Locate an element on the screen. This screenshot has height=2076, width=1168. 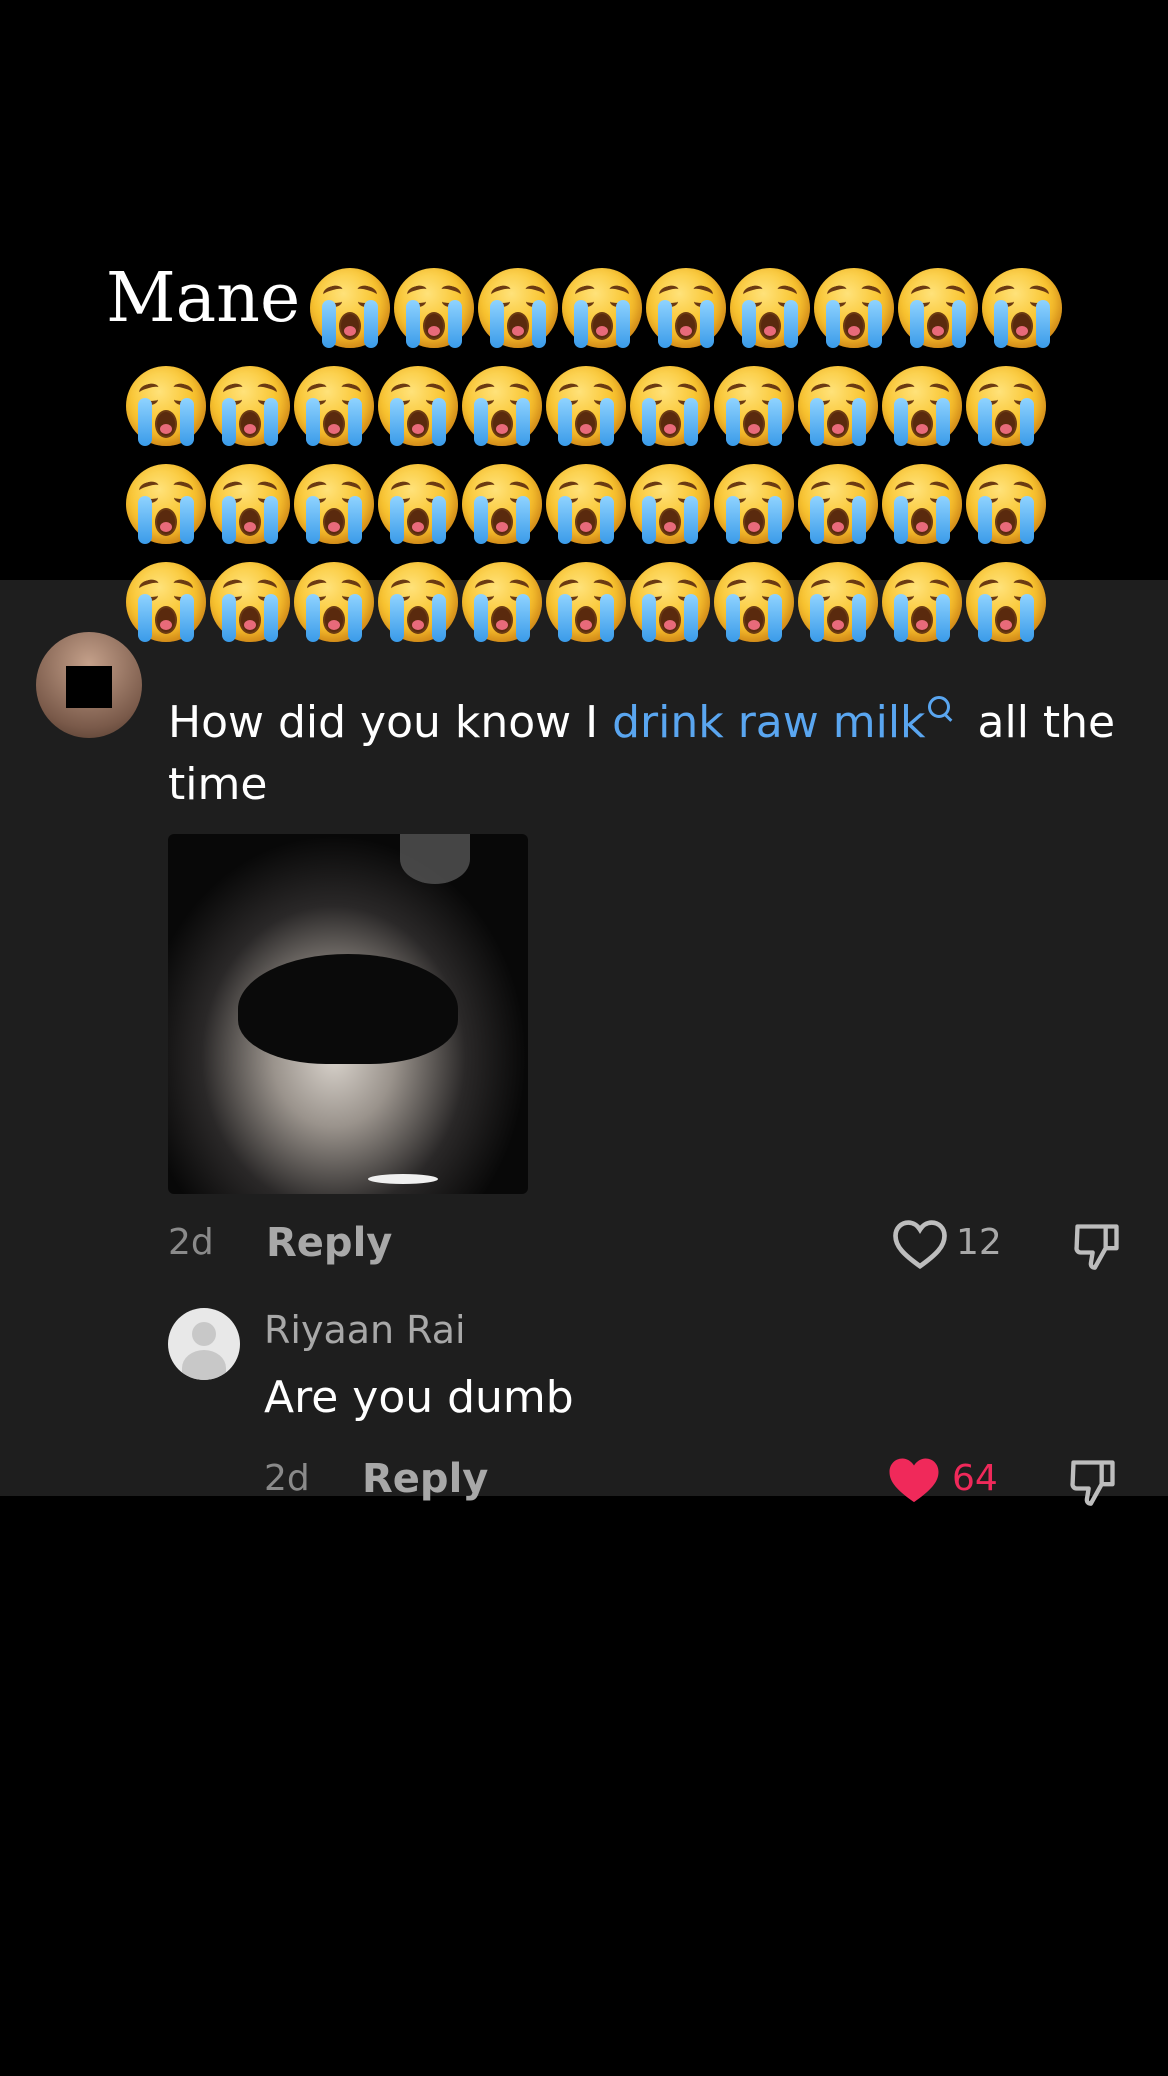
reply-like-count: 64 is located at coordinates (975, 1478).